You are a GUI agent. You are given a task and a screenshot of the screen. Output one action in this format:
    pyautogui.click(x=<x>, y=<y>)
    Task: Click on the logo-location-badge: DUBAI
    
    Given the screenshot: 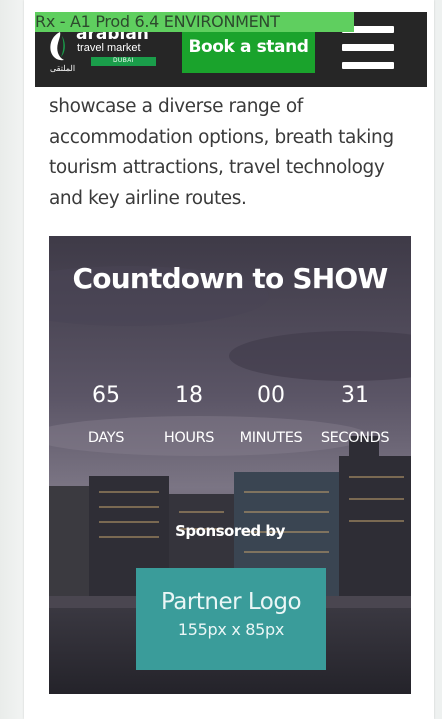 What is the action you would take?
    pyautogui.click(x=123, y=61)
    